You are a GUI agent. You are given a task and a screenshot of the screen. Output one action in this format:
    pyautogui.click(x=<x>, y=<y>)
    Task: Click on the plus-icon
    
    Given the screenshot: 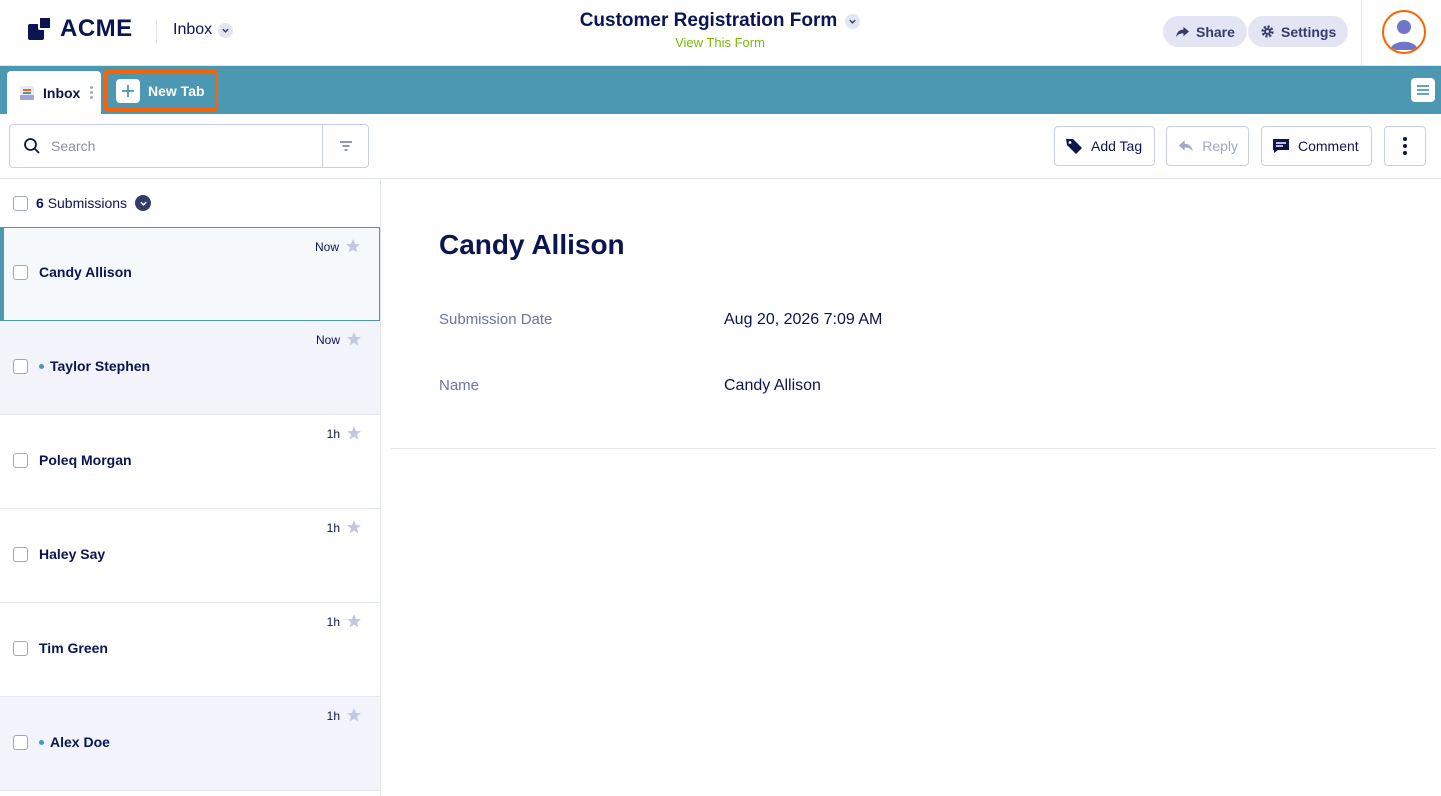 What is the action you would take?
    pyautogui.click(x=128, y=90)
    